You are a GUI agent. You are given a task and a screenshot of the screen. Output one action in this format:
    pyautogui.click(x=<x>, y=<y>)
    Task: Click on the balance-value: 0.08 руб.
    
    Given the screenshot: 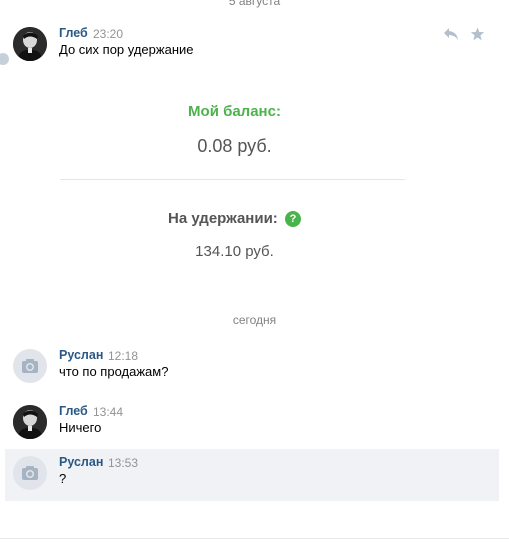 What is the action you would take?
    pyautogui.click(x=234, y=146)
    